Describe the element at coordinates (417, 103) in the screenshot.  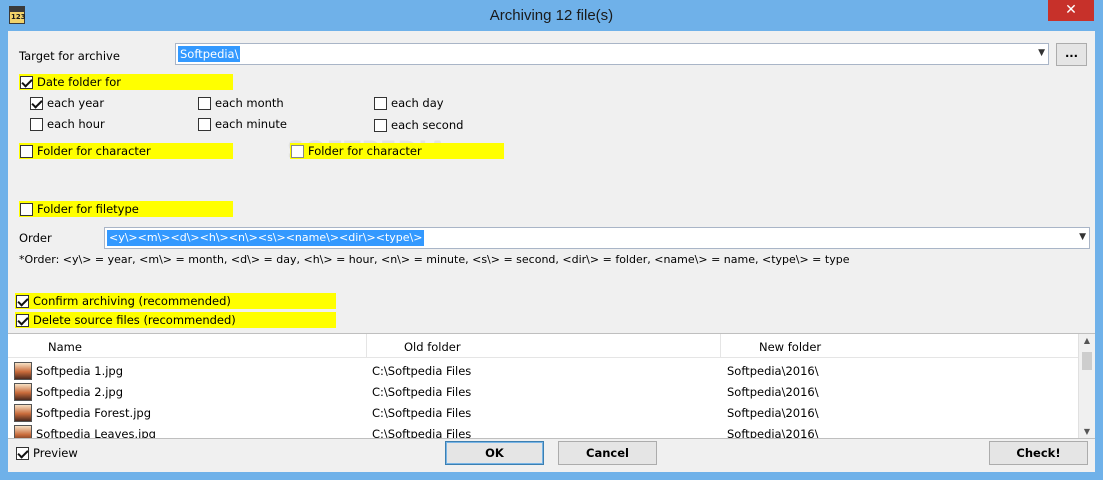
I see `each-day-label: each day` at that location.